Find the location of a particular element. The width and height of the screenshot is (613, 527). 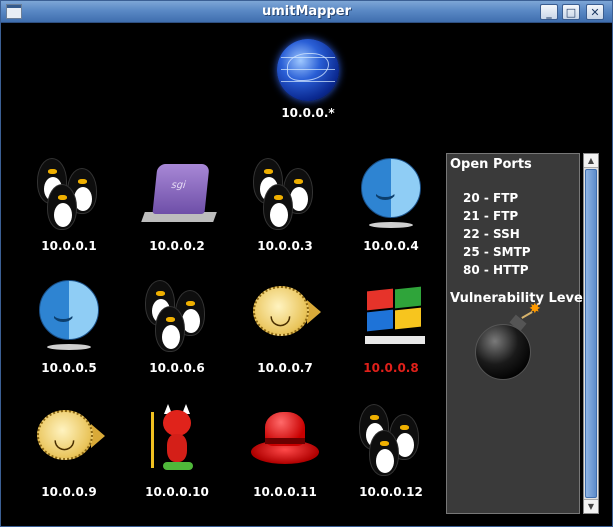

host-label: 10.0.0.11 is located at coordinates (285, 492).